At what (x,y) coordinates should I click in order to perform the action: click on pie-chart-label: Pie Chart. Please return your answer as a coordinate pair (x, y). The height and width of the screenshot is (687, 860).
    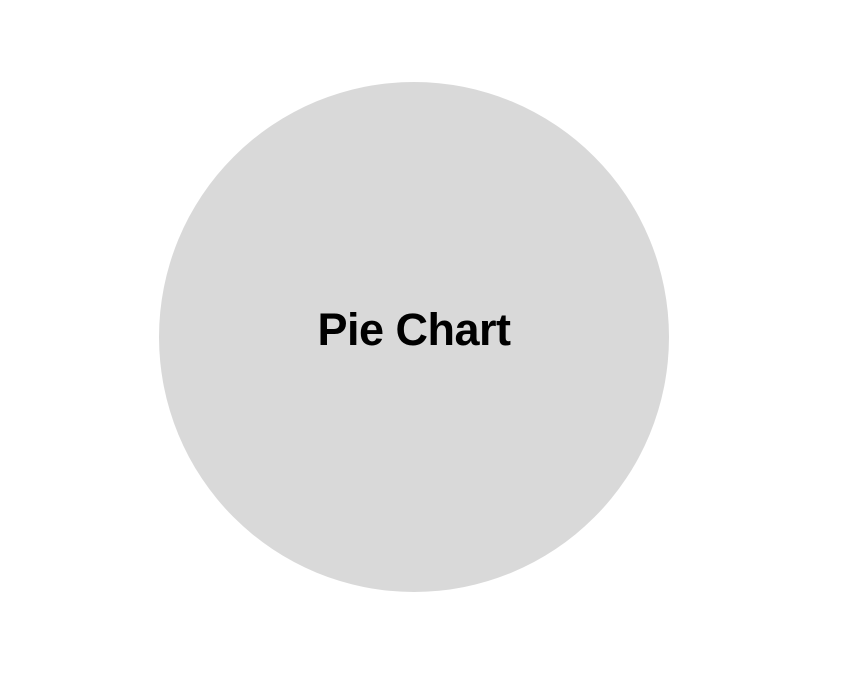
    Looking at the image, I should click on (414, 329).